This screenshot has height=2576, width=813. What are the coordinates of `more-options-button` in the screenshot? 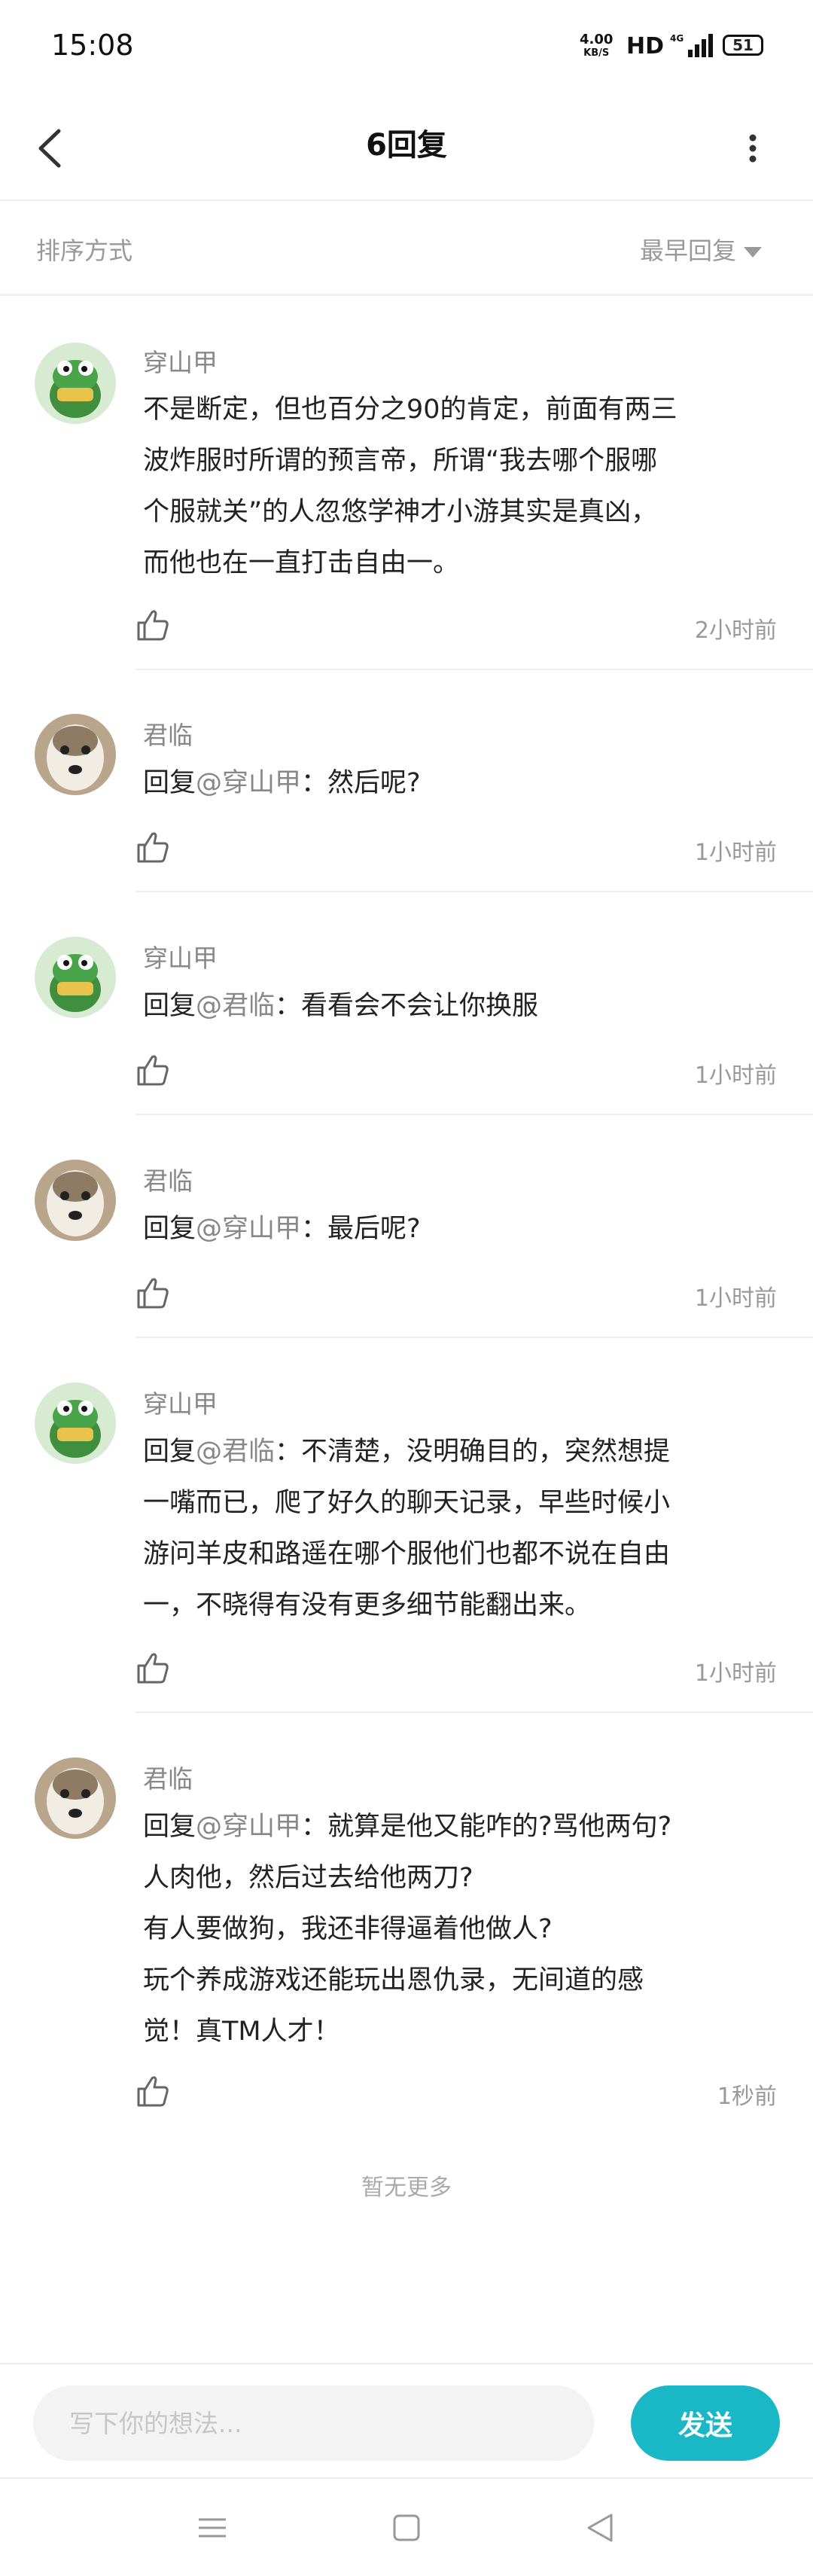 It's located at (752, 148).